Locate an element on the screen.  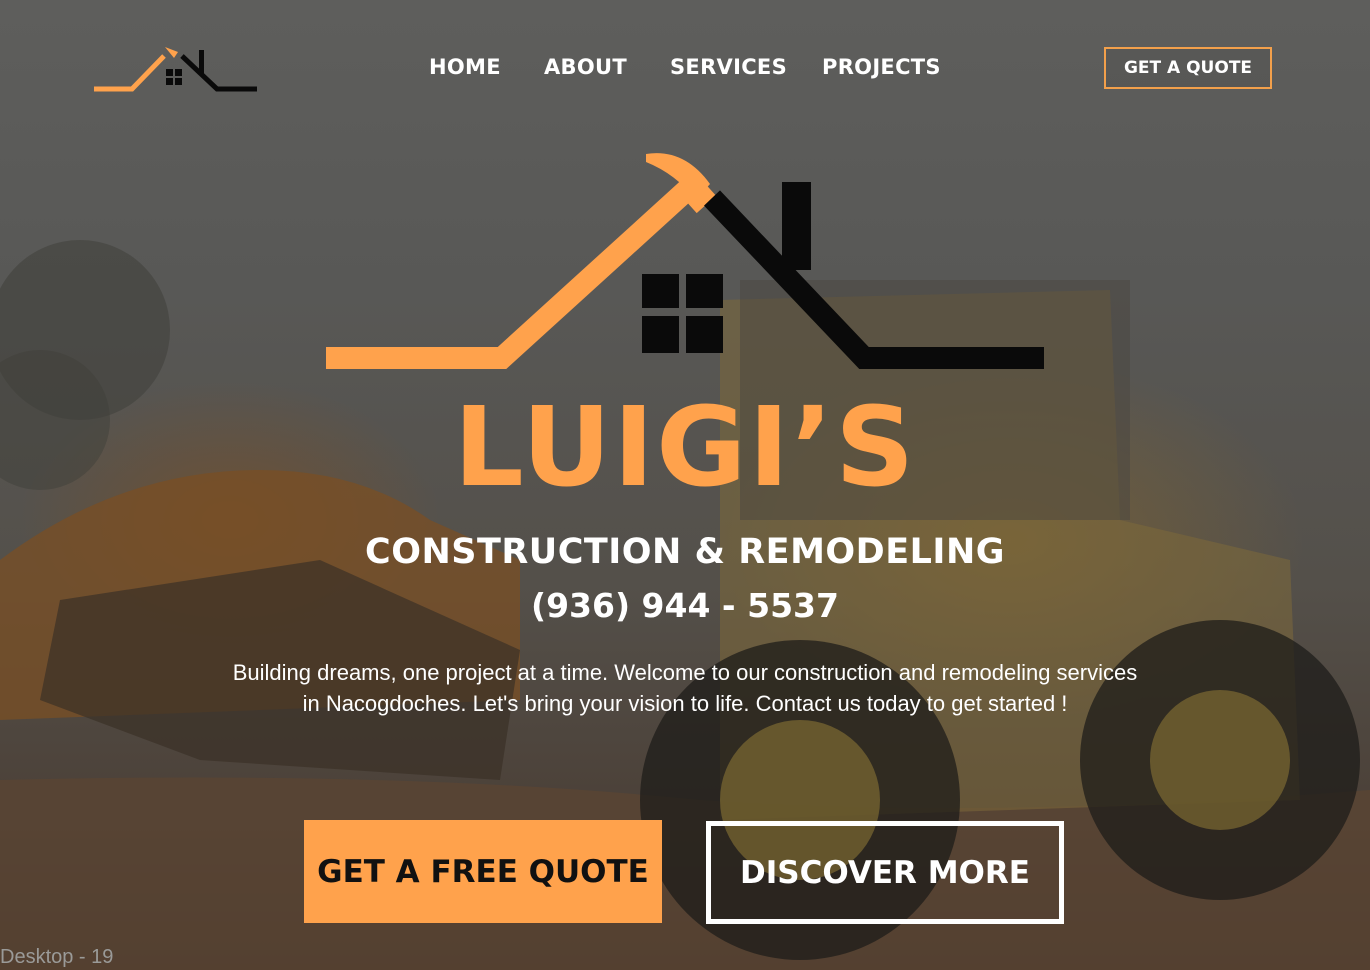
nav-services: SERVICES is located at coordinates (728, 67).